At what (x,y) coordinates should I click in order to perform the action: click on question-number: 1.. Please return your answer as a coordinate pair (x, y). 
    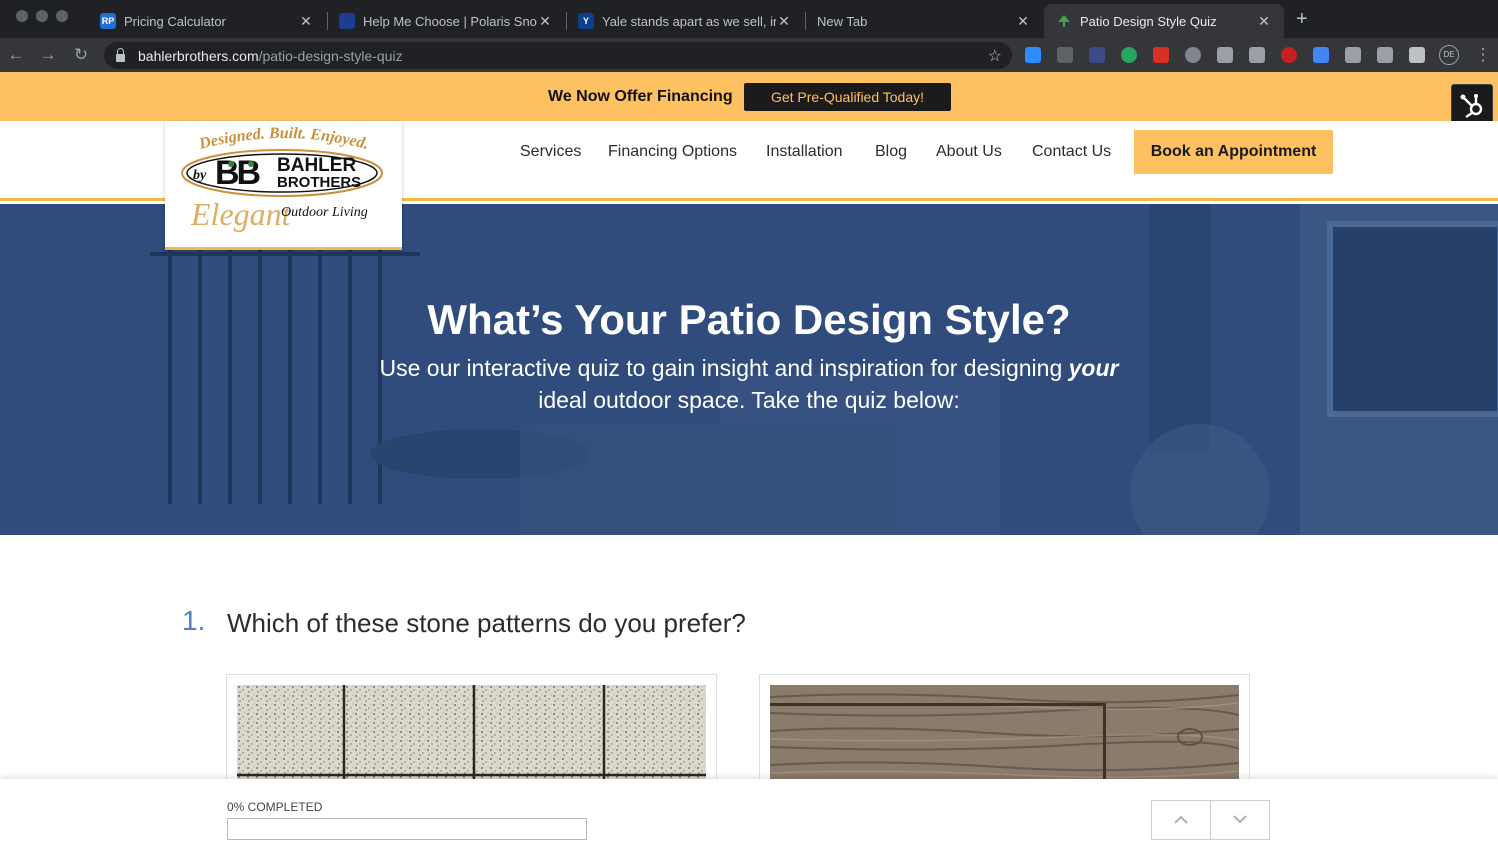
    Looking at the image, I should click on (194, 620).